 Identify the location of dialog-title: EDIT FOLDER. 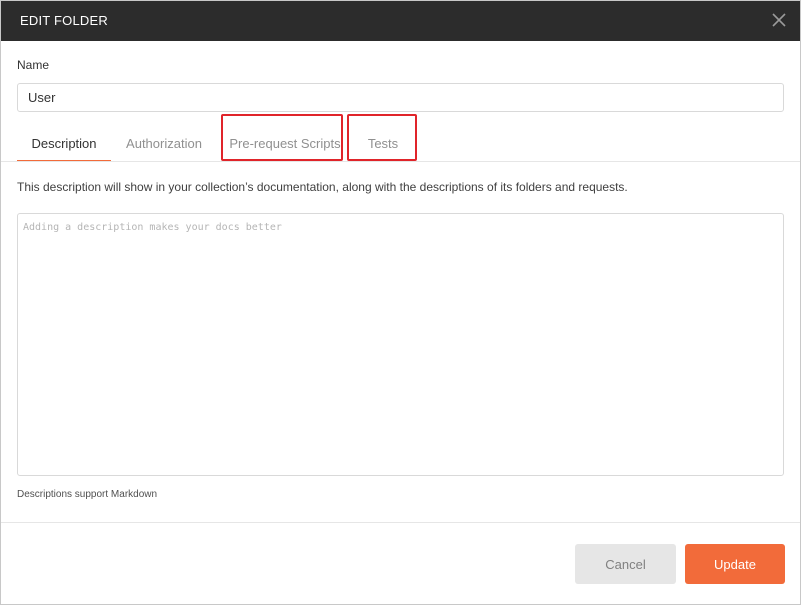
(64, 20).